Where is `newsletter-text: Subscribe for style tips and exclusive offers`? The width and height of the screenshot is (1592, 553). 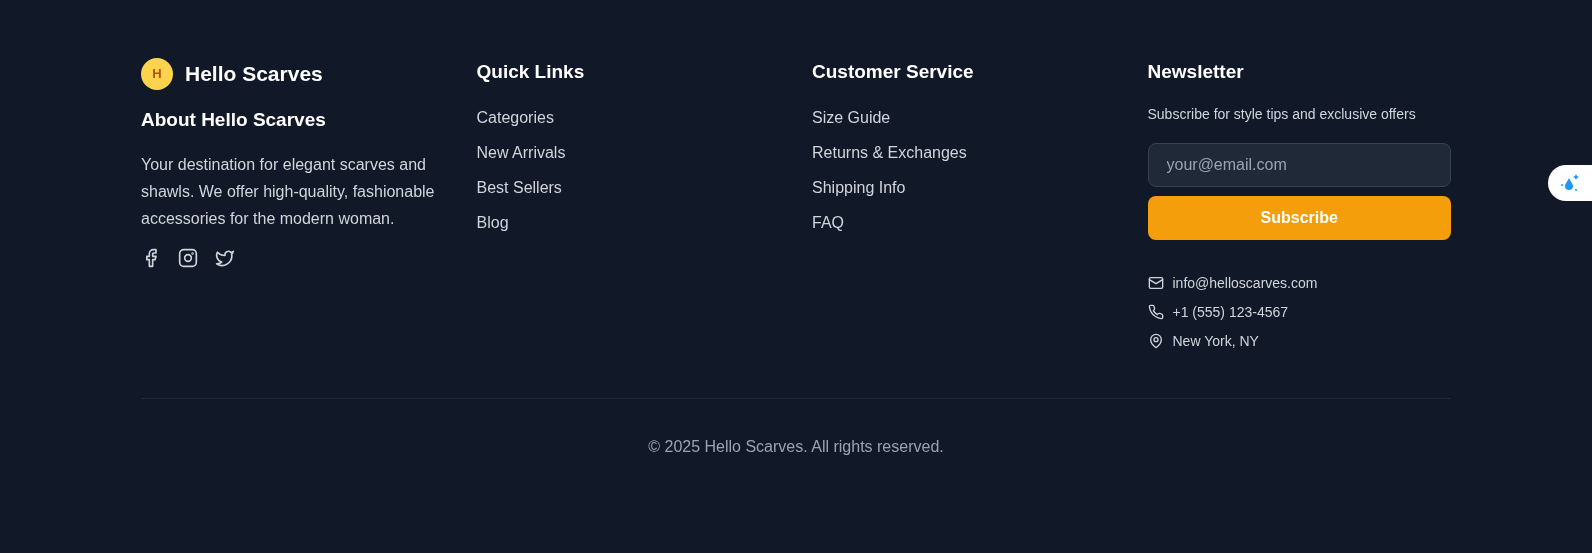 newsletter-text: Subscribe for style tips and exclusive offers is located at coordinates (1282, 114).